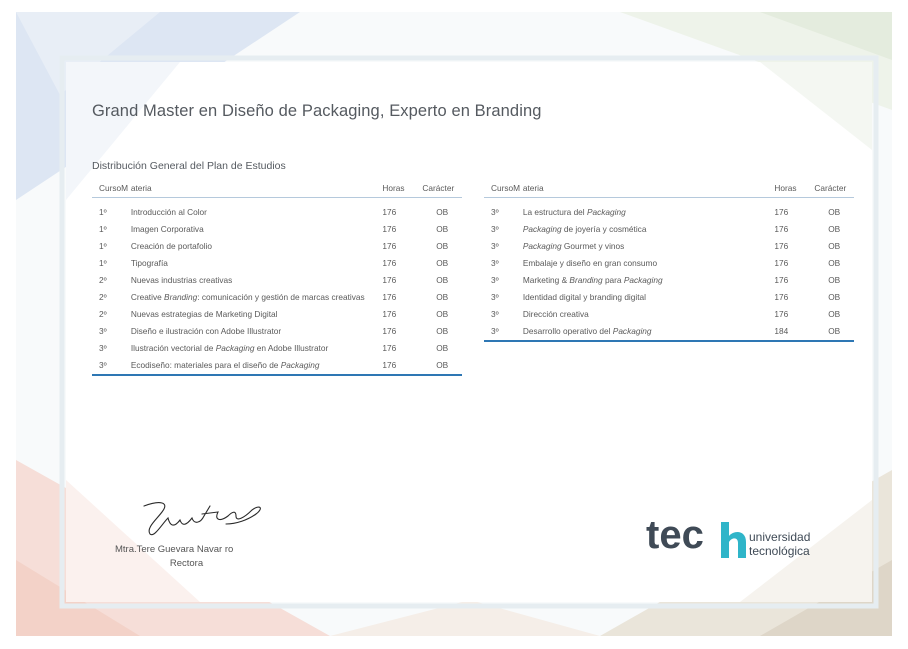 The height and width of the screenshot is (649, 908). Describe the element at coordinates (171, 246) in the screenshot. I see `materia-cell: Creación de portafolio` at that location.